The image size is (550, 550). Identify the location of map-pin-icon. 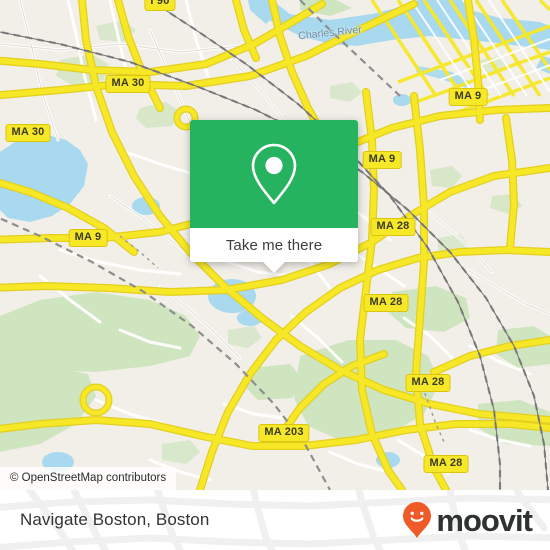
(274, 174).